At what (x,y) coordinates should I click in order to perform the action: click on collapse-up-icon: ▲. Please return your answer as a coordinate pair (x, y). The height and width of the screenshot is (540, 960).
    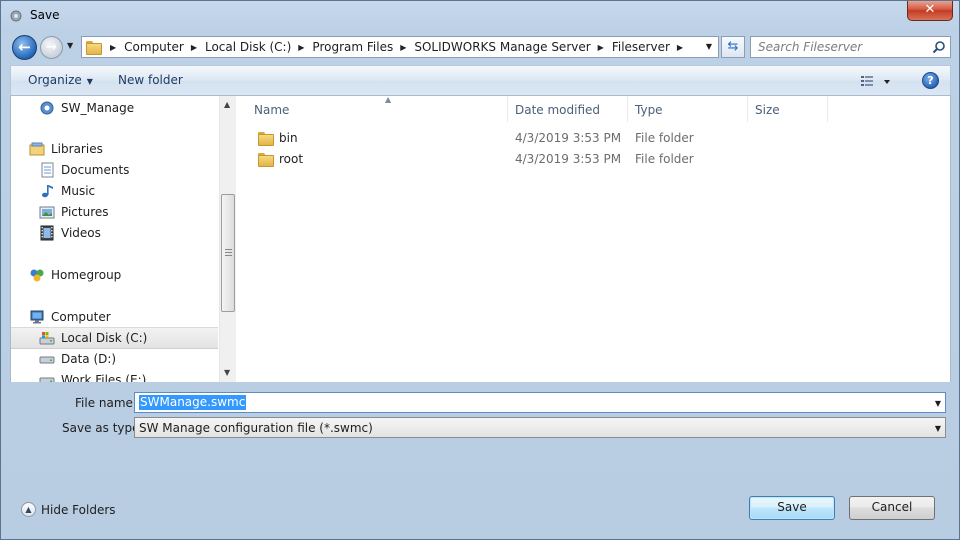
    Looking at the image, I should click on (28, 509).